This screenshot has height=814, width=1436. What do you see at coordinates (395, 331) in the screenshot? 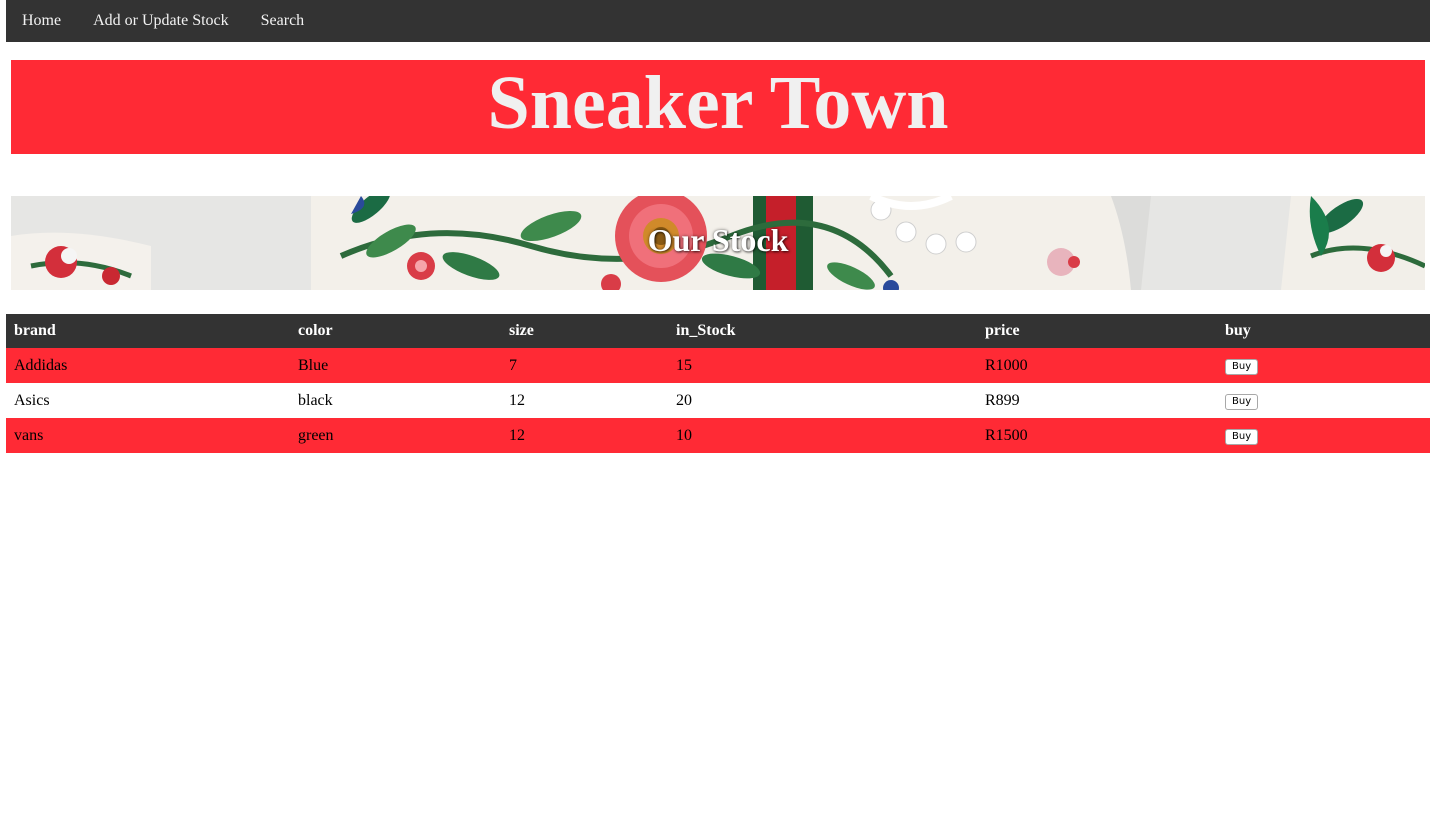
I see `header-color: color` at bounding box center [395, 331].